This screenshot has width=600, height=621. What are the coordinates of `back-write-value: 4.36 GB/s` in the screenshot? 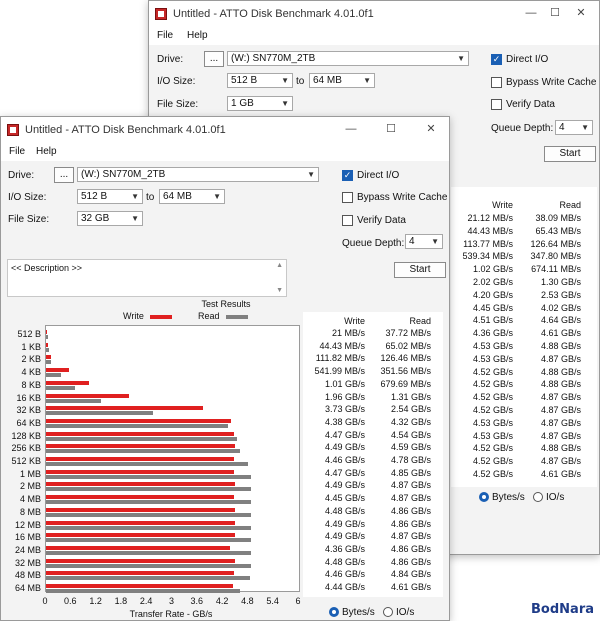 It's located at (492, 333).